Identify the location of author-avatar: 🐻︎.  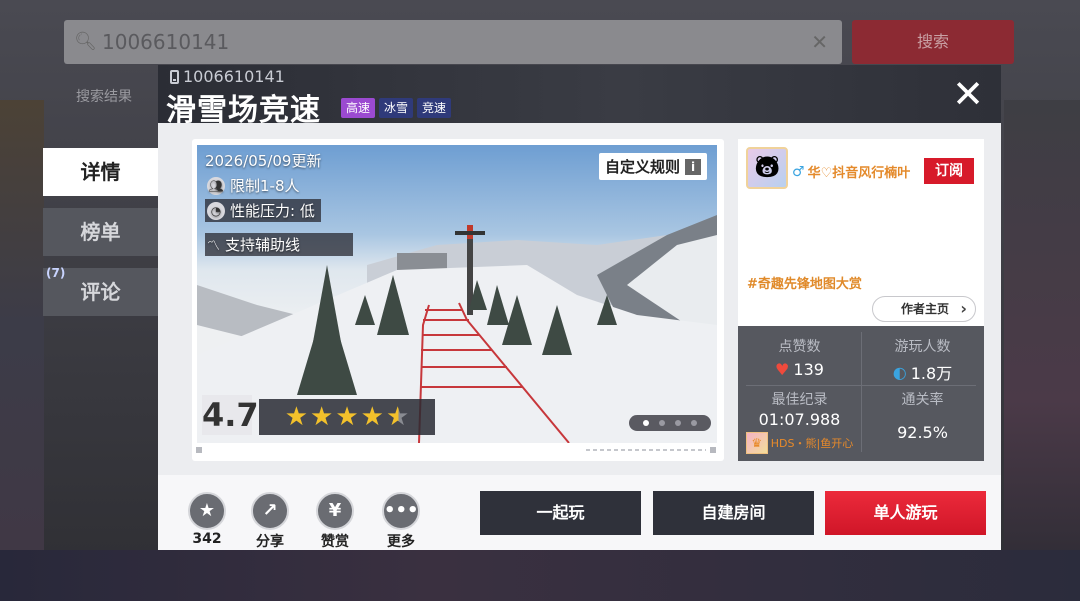
(767, 168).